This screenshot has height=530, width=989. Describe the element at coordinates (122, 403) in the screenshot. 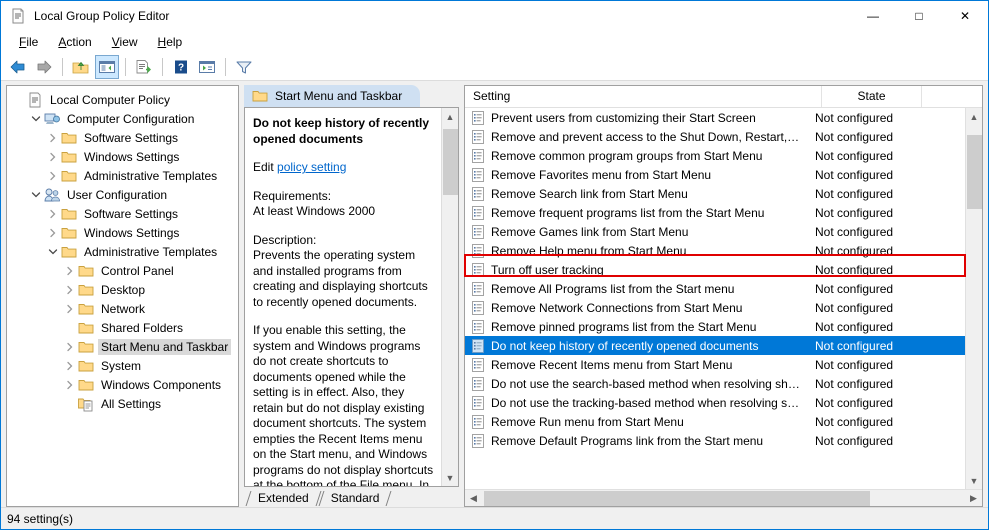

I see `tree-item-all-settings: All Settings` at that location.